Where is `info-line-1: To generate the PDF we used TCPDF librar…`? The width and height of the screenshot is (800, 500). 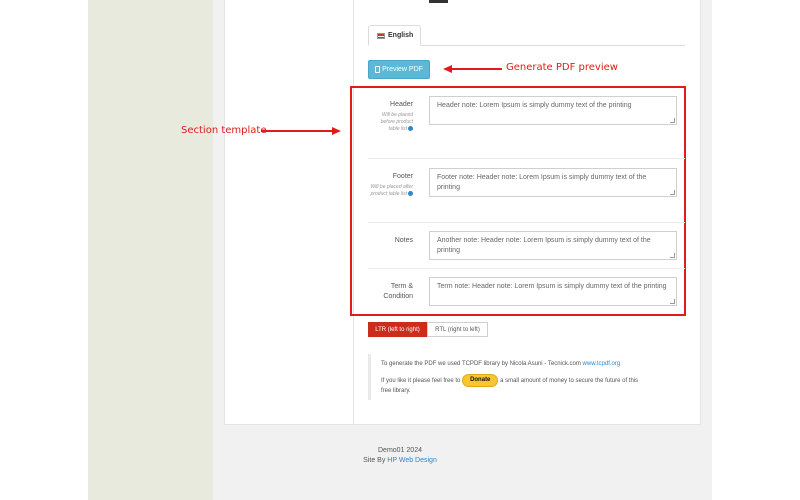
info-line-1: To generate the PDF we used TCPDF librar… is located at coordinates (501, 364).